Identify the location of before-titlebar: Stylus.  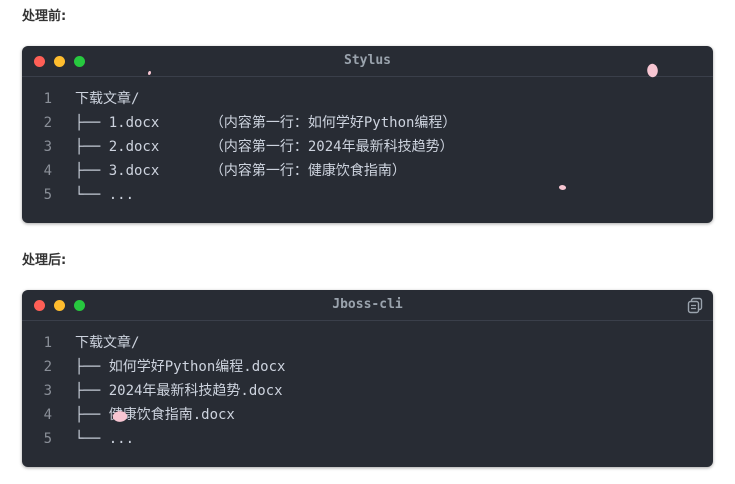
(367, 61).